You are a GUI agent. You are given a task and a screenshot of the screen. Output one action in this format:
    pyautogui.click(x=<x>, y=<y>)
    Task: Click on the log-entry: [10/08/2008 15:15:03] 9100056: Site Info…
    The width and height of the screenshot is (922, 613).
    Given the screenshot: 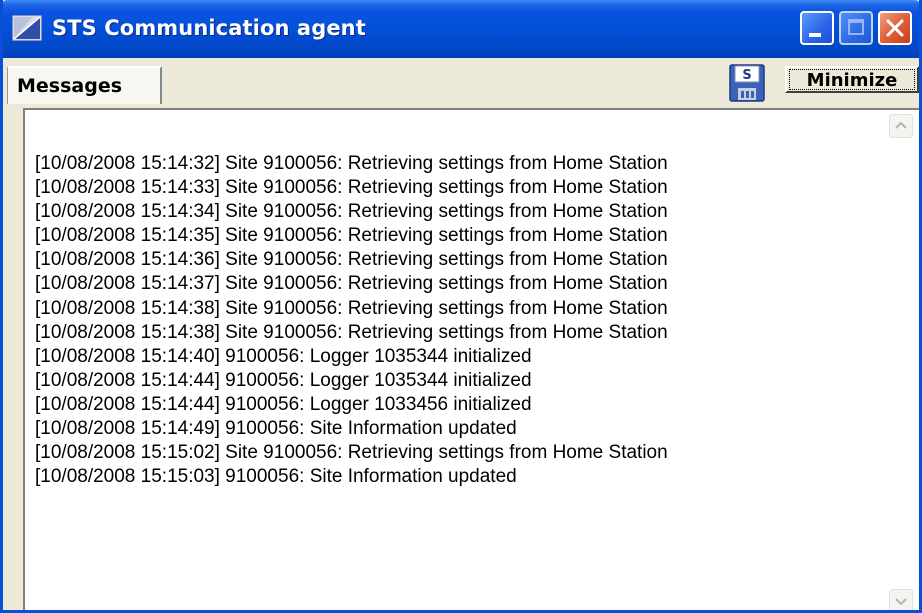 What is the action you would take?
    pyautogui.click(x=276, y=477)
    